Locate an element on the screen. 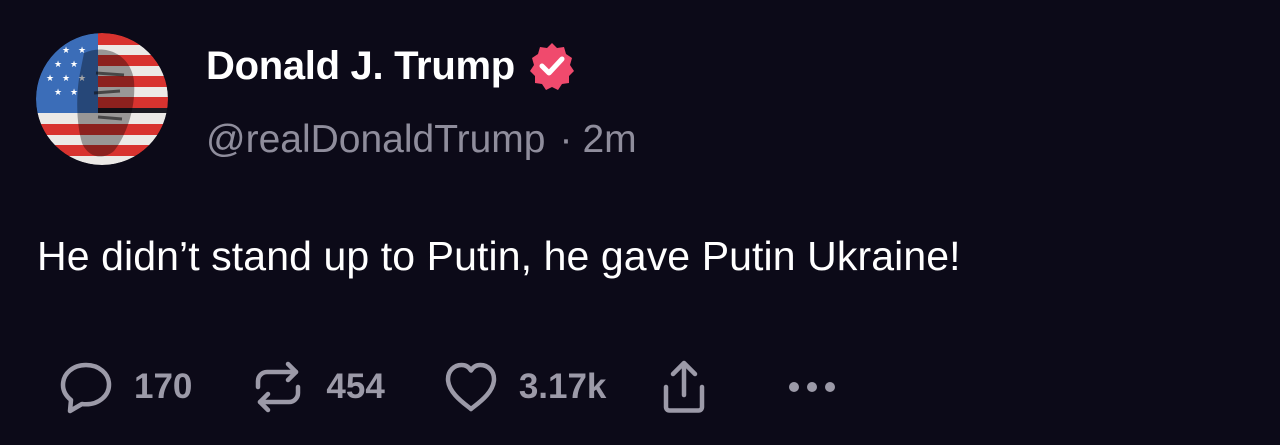  author-handle: @realDonaldTrump is located at coordinates (375, 140).